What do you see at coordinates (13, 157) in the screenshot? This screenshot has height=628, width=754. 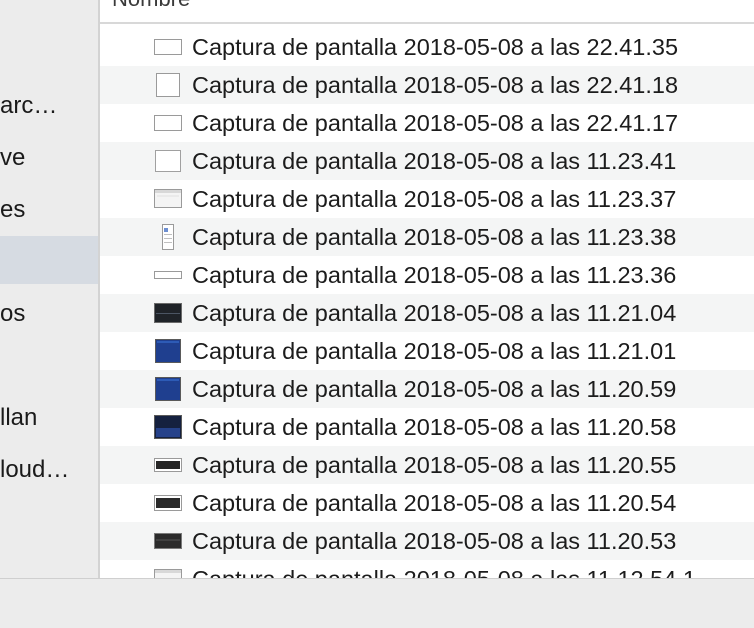 I see `sidebar-item-label: ve` at bounding box center [13, 157].